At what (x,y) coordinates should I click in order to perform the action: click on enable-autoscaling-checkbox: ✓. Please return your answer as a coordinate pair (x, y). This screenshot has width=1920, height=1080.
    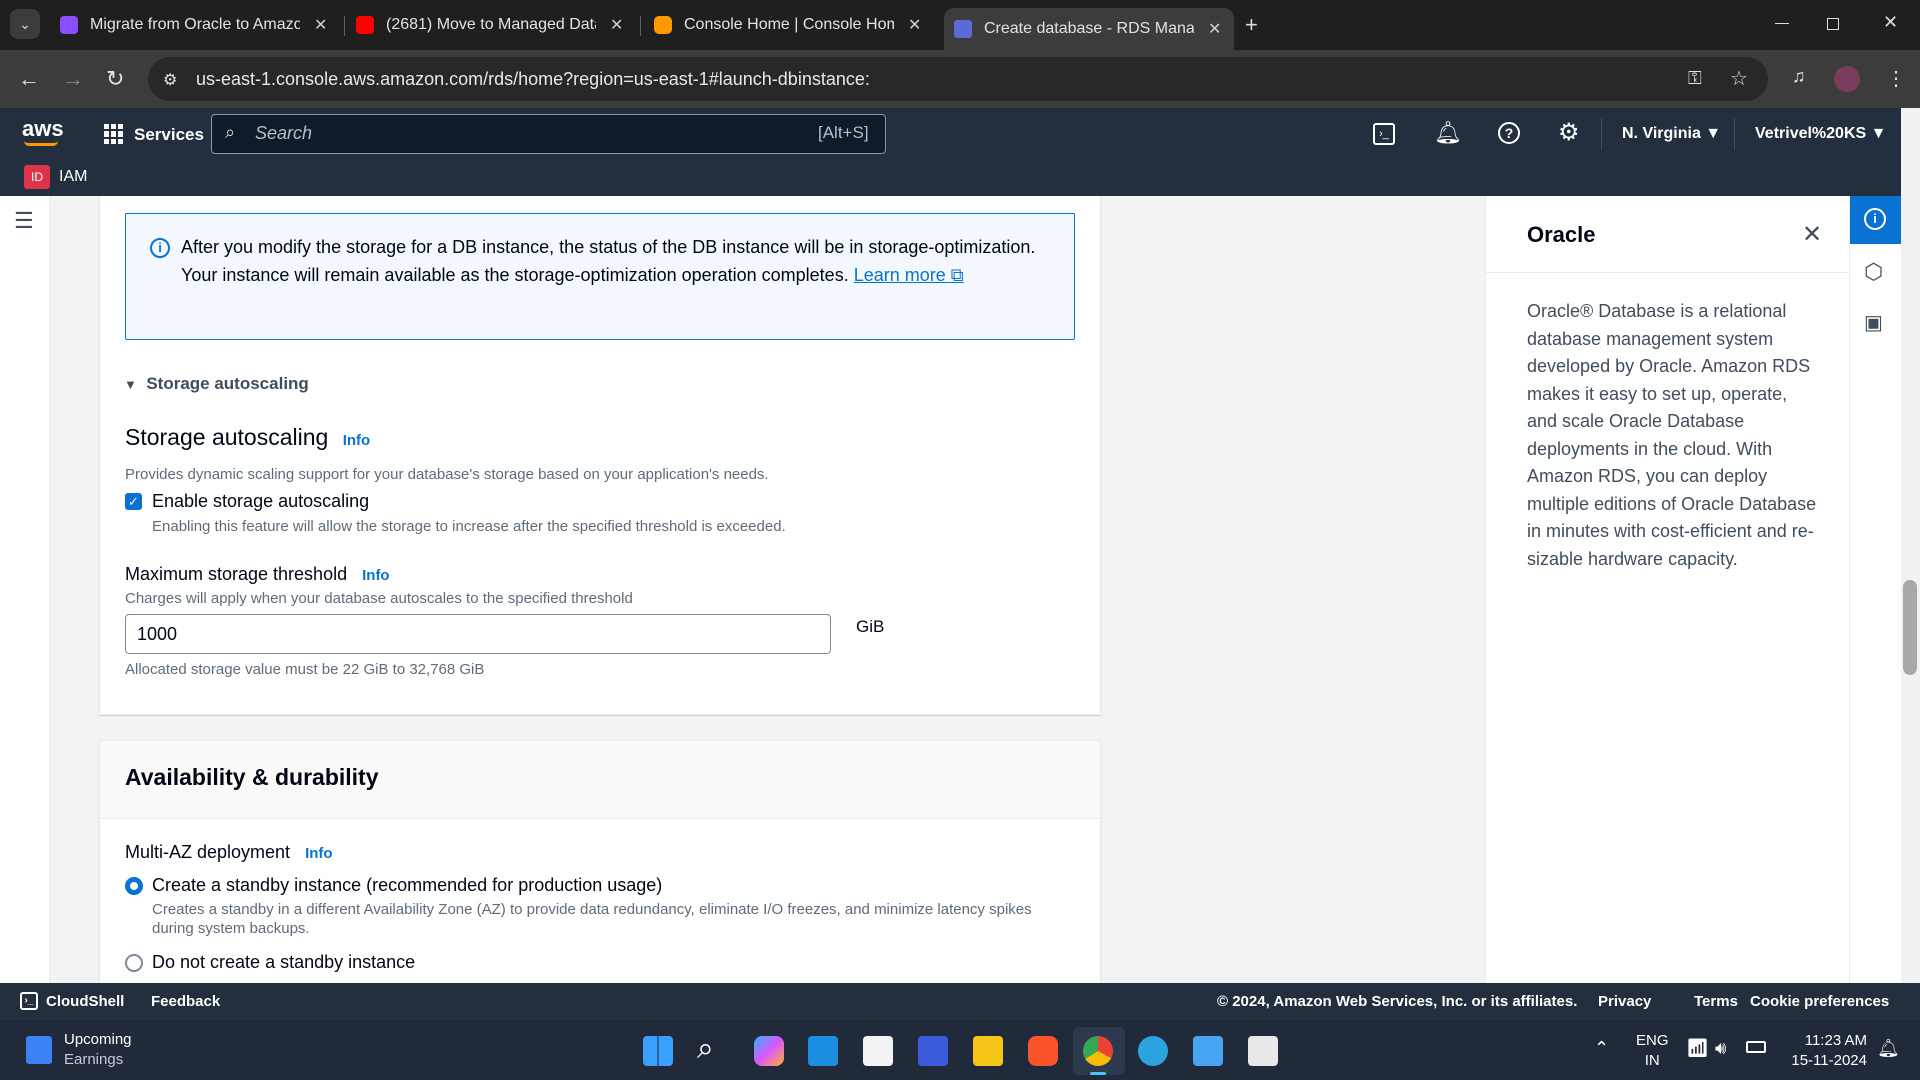
    Looking at the image, I should click on (133, 501).